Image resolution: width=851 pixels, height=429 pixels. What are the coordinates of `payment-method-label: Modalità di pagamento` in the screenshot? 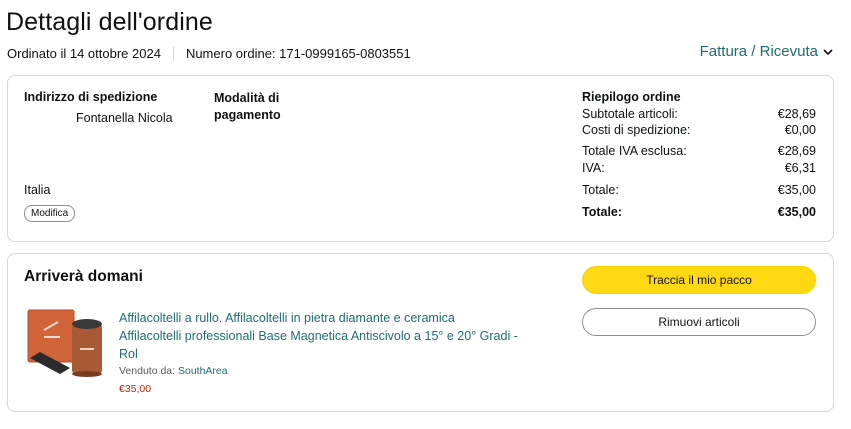 It's located at (247, 107).